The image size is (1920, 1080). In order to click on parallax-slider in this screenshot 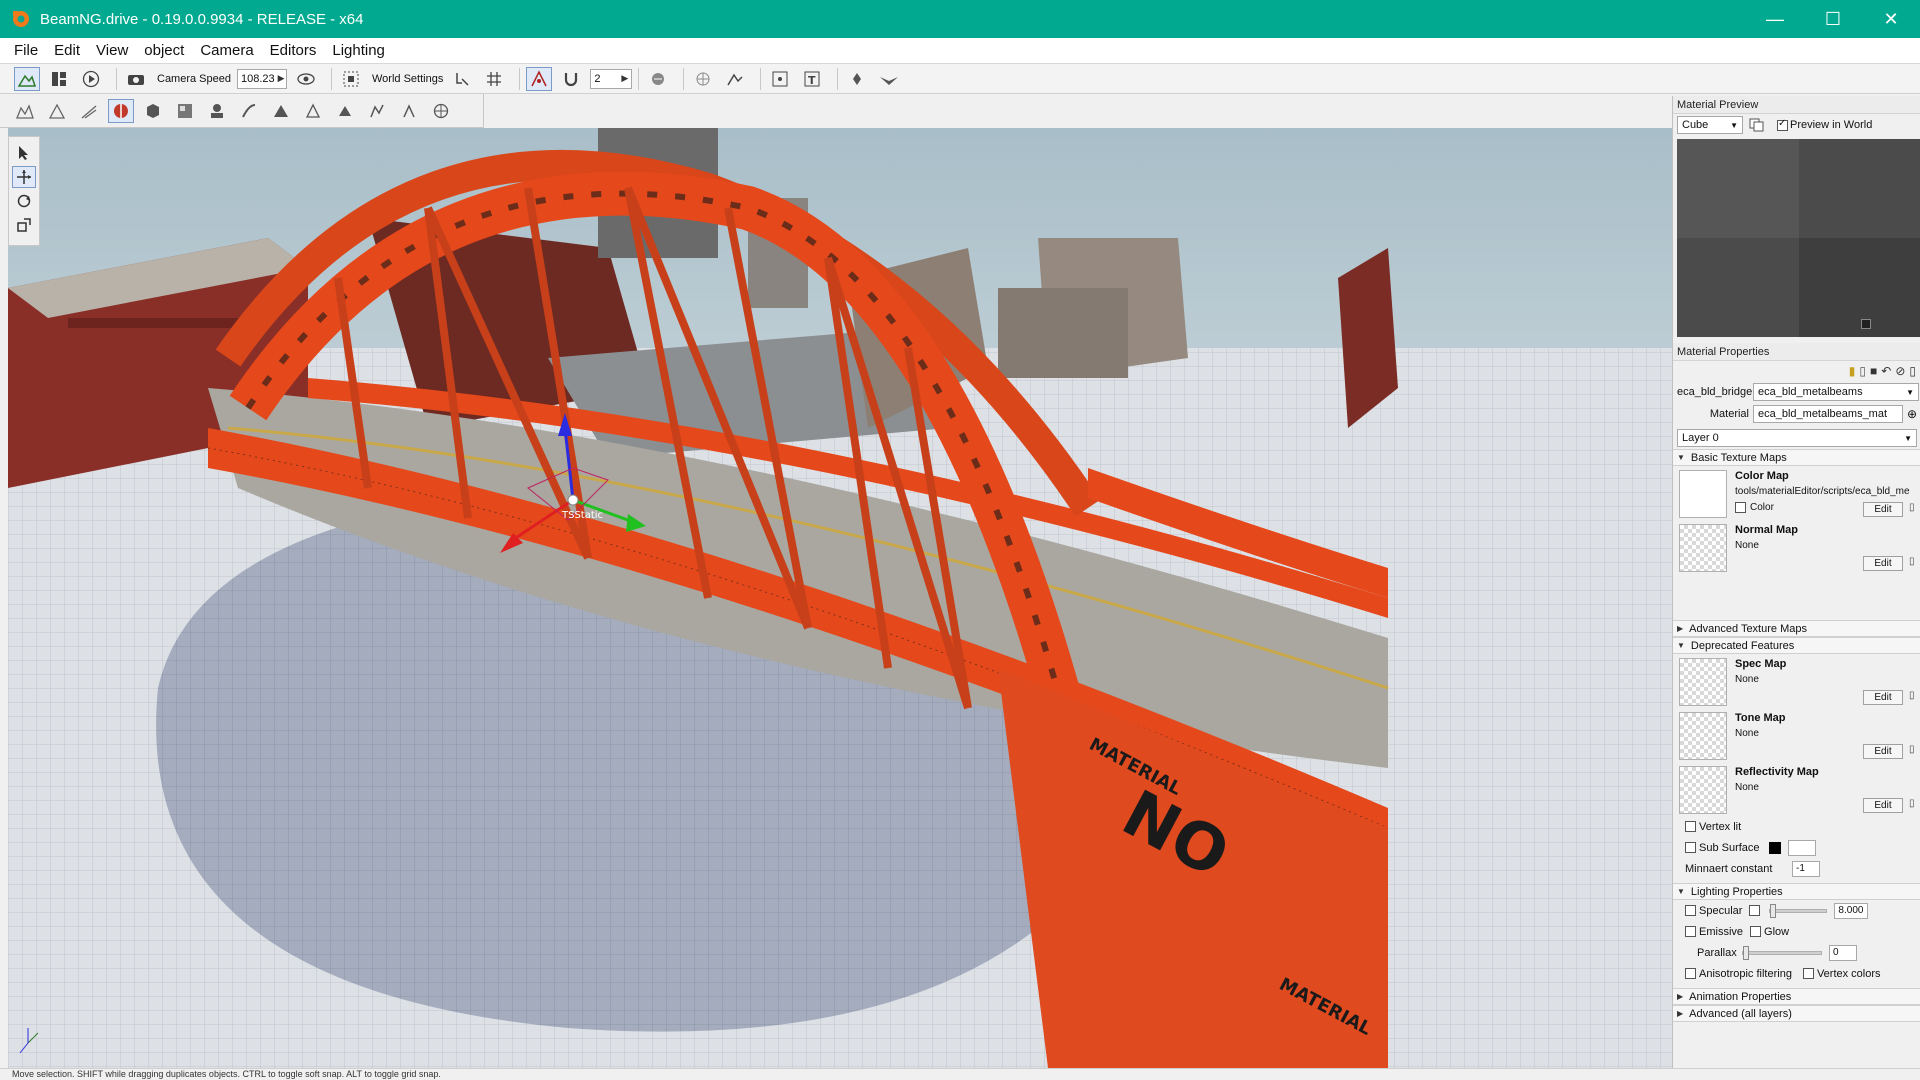, I will do `click(1782, 952)`.